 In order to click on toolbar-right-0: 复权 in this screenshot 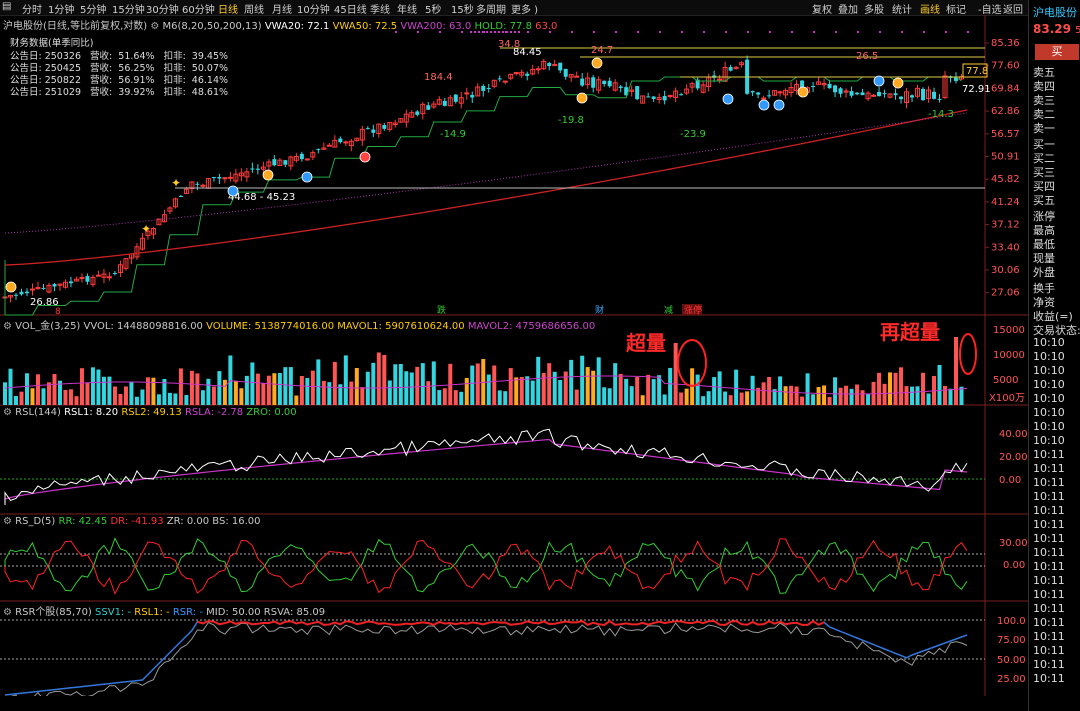, I will do `click(822, 8)`.